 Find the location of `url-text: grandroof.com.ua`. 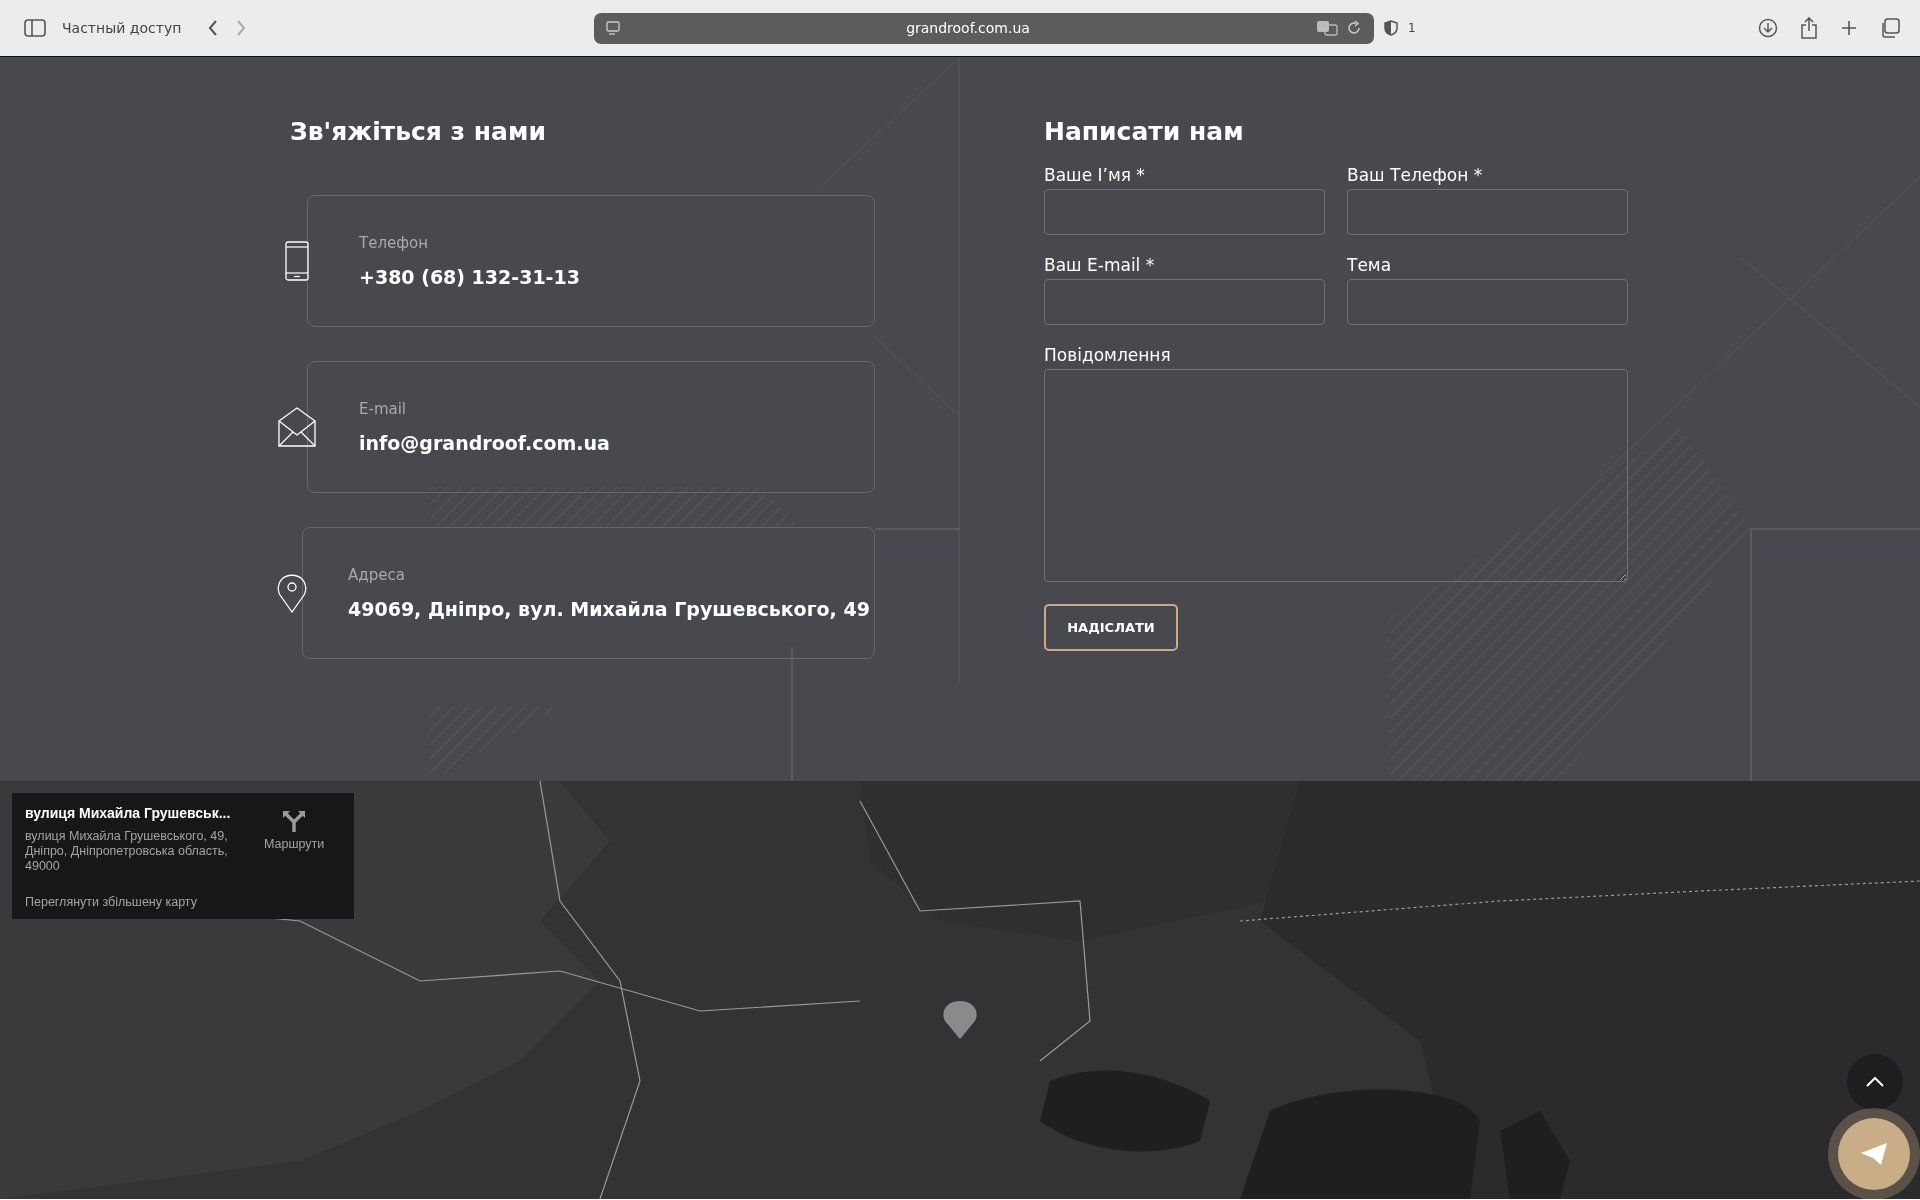

url-text: grandroof.com.ua is located at coordinates (968, 28).